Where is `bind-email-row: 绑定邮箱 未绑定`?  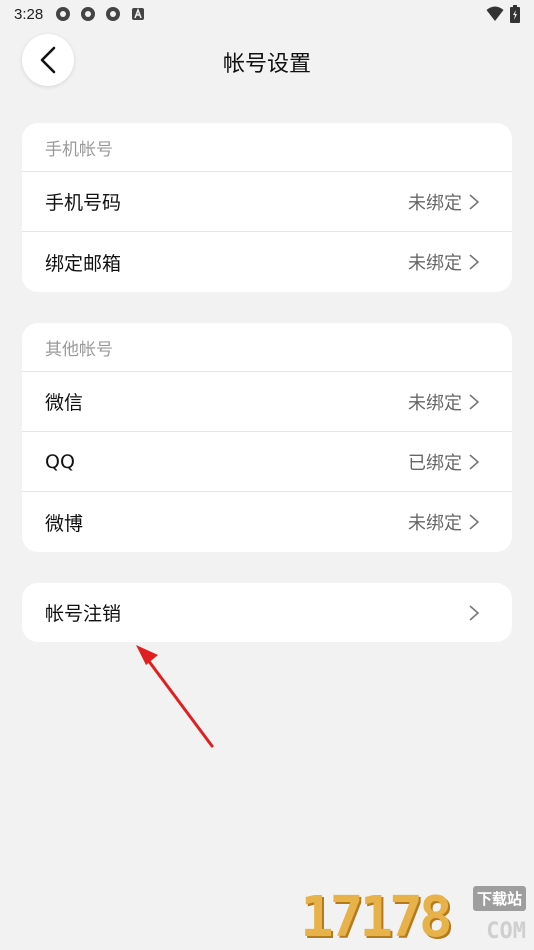 bind-email-row: 绑定邮箱 未绑定 is located at coordinates (267, 262).